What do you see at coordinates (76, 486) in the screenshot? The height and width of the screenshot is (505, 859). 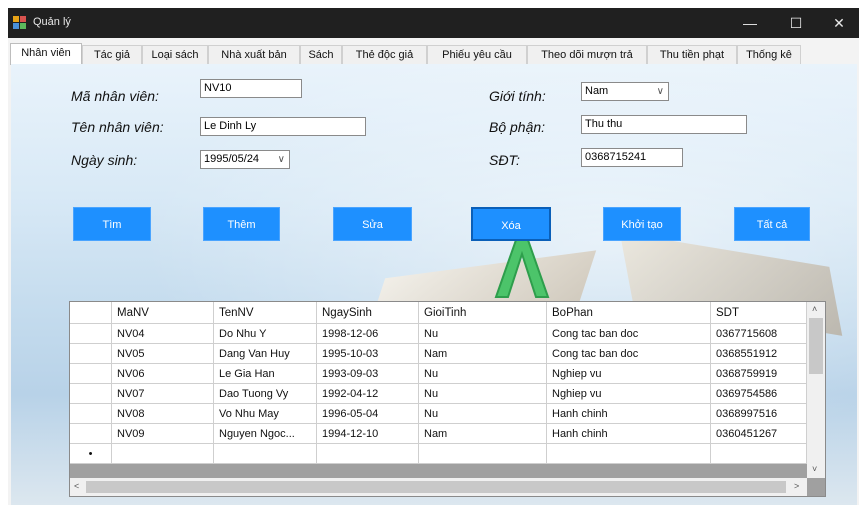 I see `scroll-left-icon: <` at bounding box center [76, 486].